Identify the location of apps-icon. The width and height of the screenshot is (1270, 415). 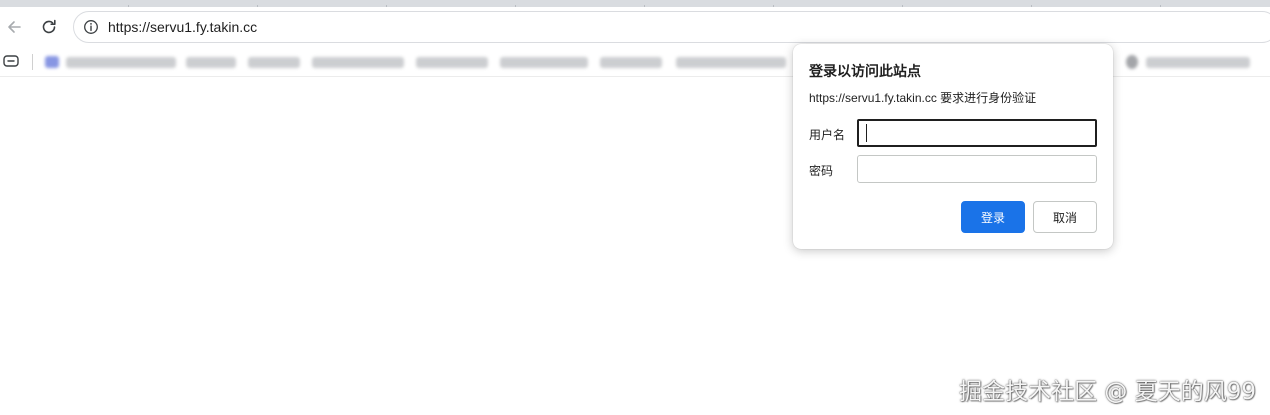
(11, 61).